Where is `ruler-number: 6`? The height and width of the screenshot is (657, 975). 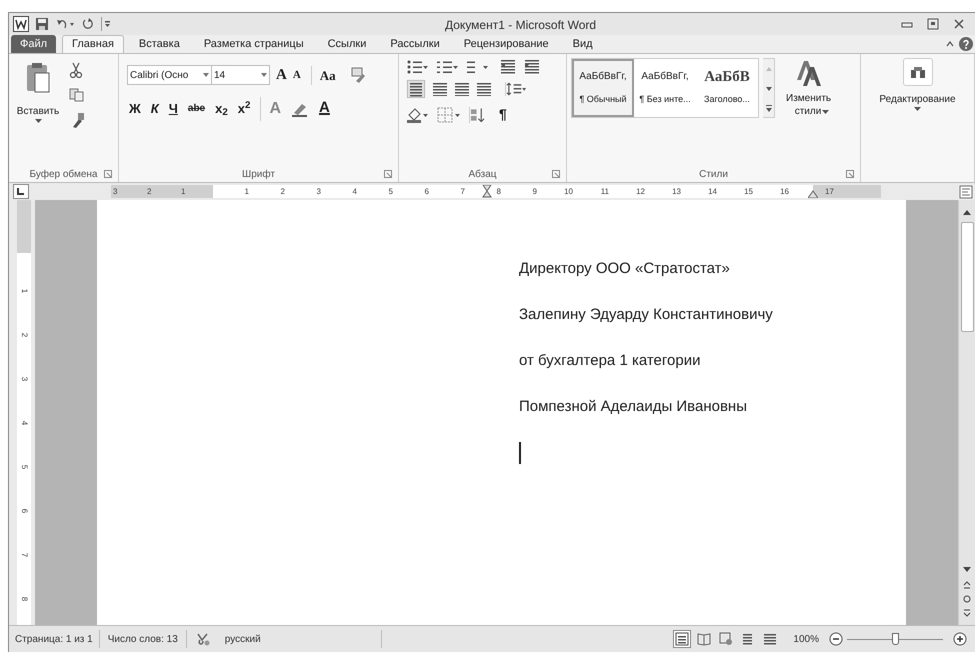 ruler-number: 6 is located at coordinates (24, 511).